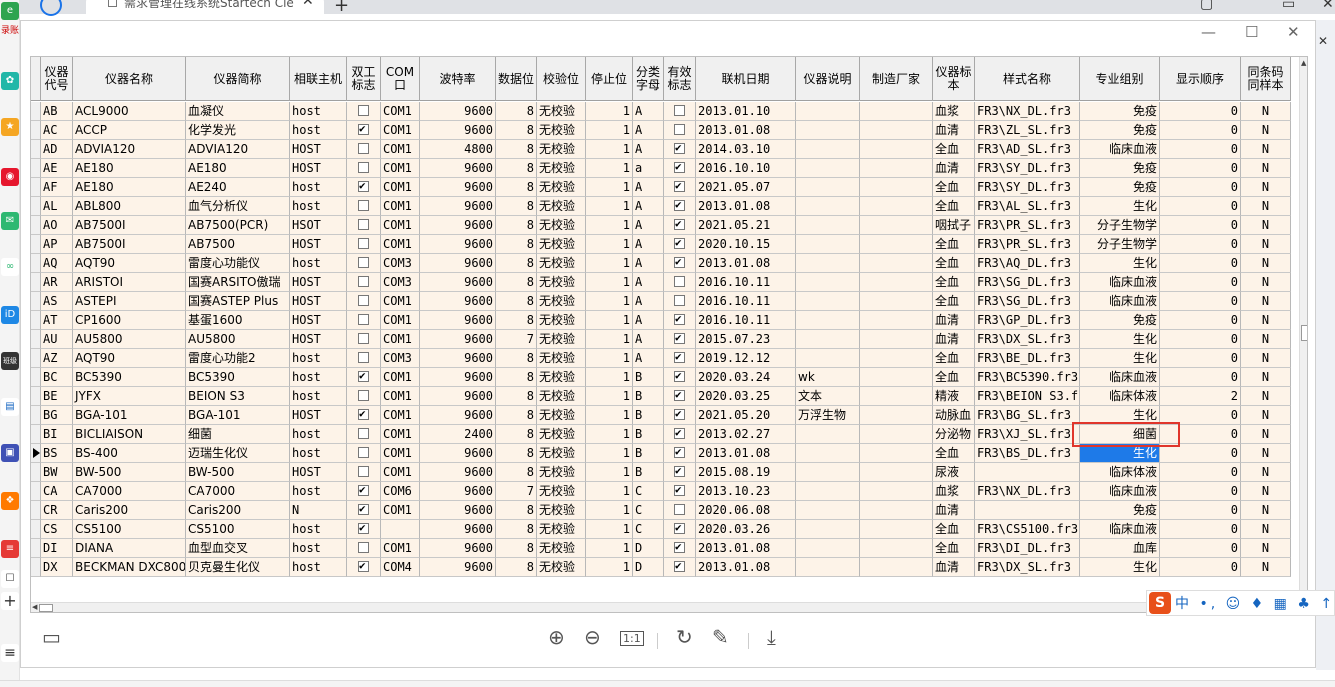 This screenshot has width=1335, height=687. What do you see at coordinates (10, 127) in the screenshot?
I see `sidebar-star-icon: ★` at bounding box center [10, 127].